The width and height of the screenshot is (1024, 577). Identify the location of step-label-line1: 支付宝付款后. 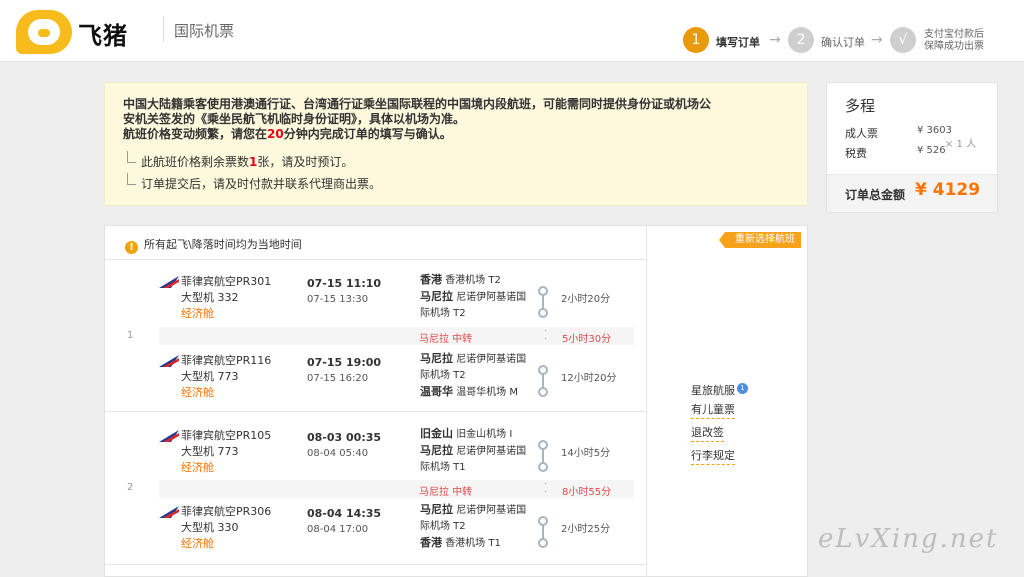
(954, 34).